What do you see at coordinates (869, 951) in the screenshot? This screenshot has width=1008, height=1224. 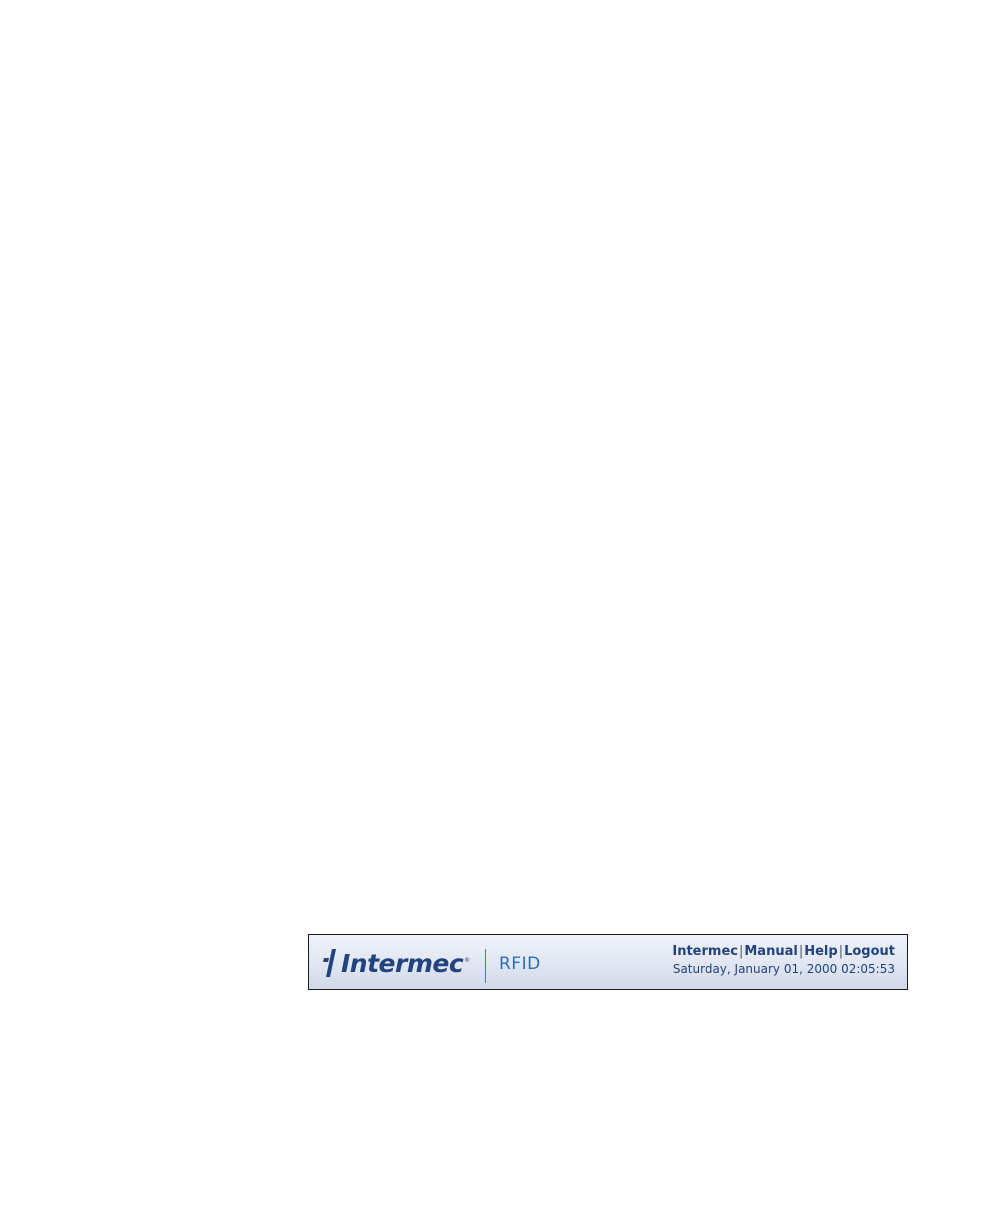 I see `logout-link: Logout` at bounding box center [869, 951].